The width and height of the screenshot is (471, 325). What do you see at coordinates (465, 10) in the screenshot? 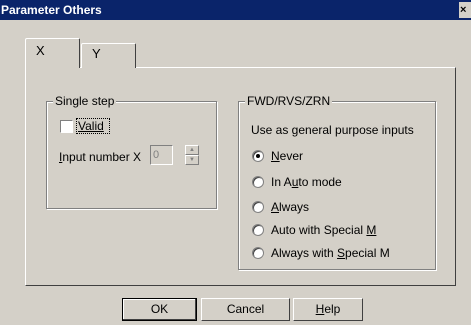
I see `close-icon: ×` at bounding box center [465, 10].